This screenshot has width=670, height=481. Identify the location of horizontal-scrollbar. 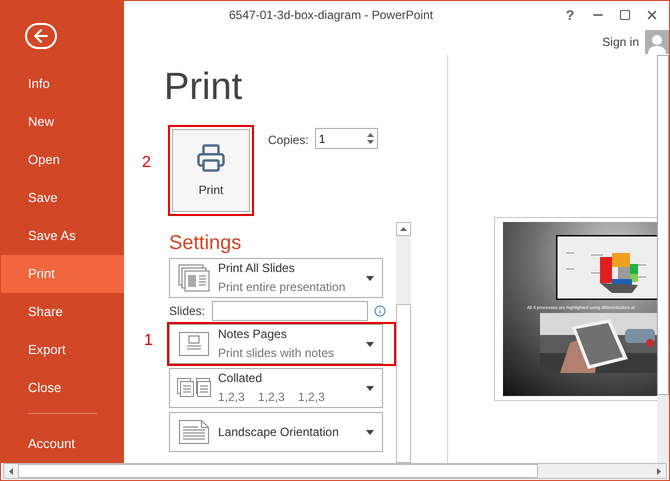
(335, 471).